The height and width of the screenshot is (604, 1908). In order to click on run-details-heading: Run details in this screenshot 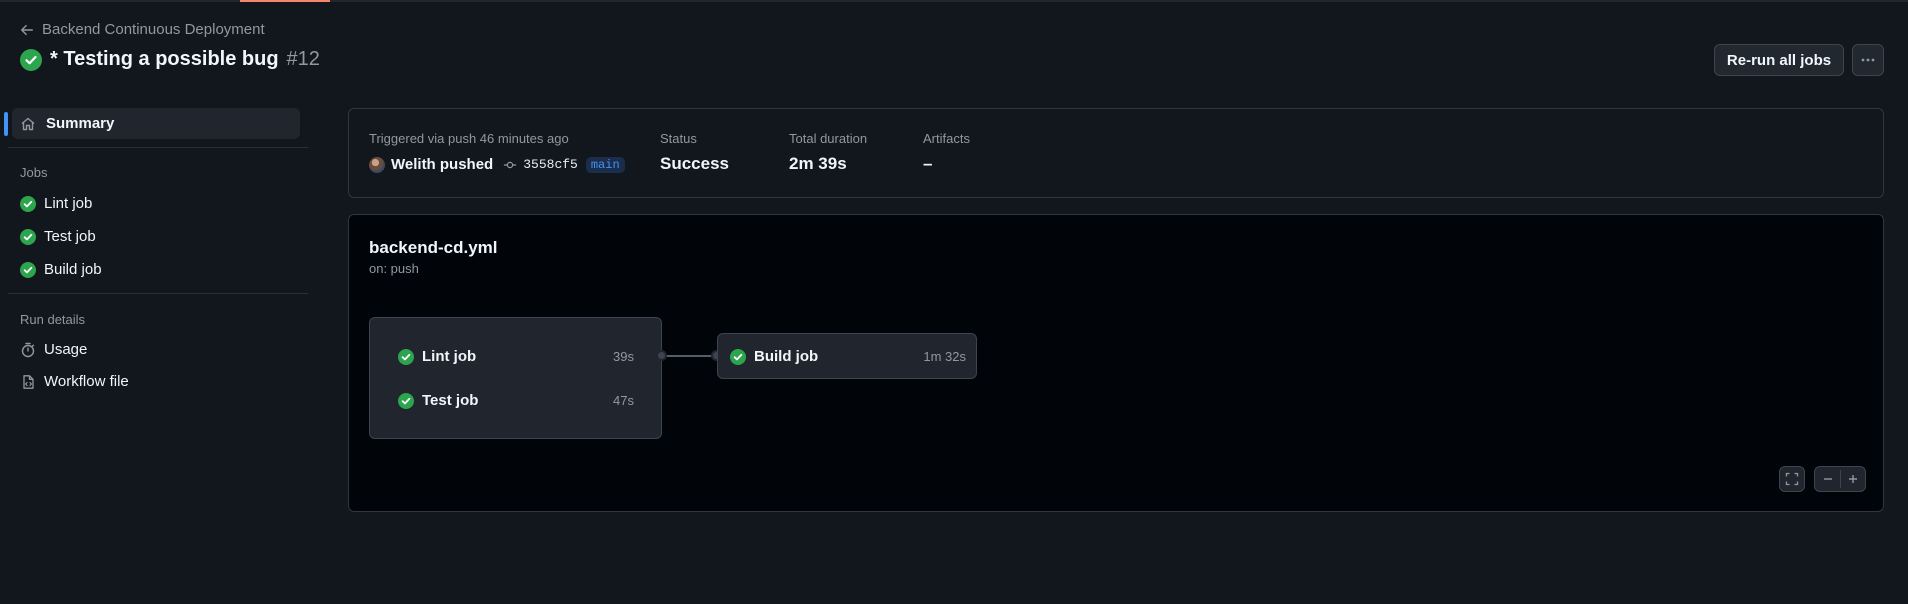, I will do `click(53, 319)`.